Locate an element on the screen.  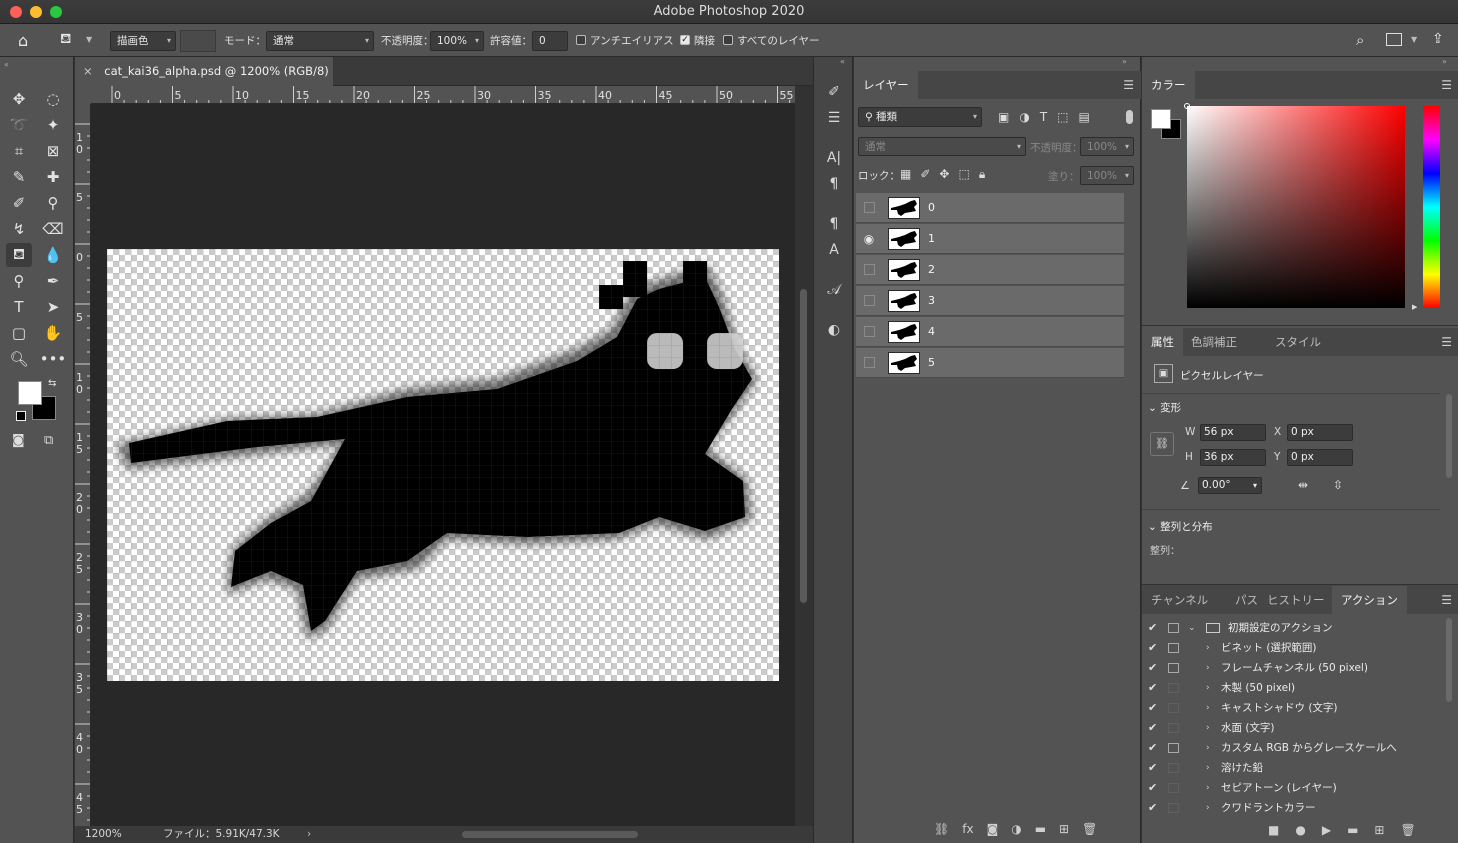
adjustment-layer-icon: ◑ is located at coordinates (1016, 829).